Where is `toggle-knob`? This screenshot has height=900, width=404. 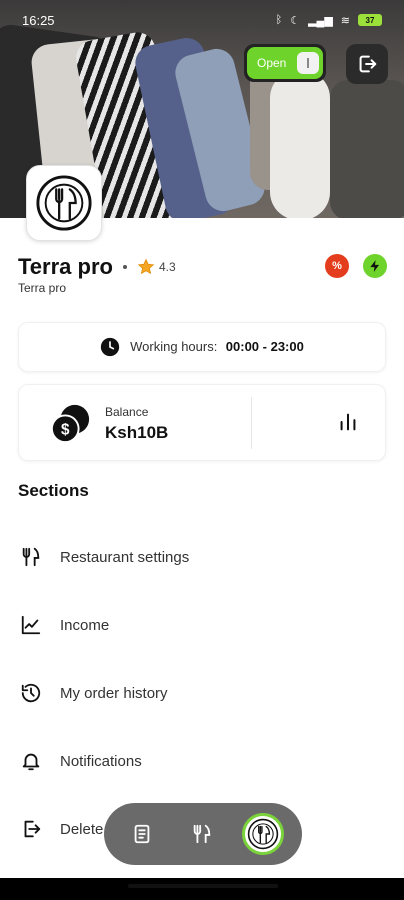
toggle-knob is located at coordinates (308, 63).